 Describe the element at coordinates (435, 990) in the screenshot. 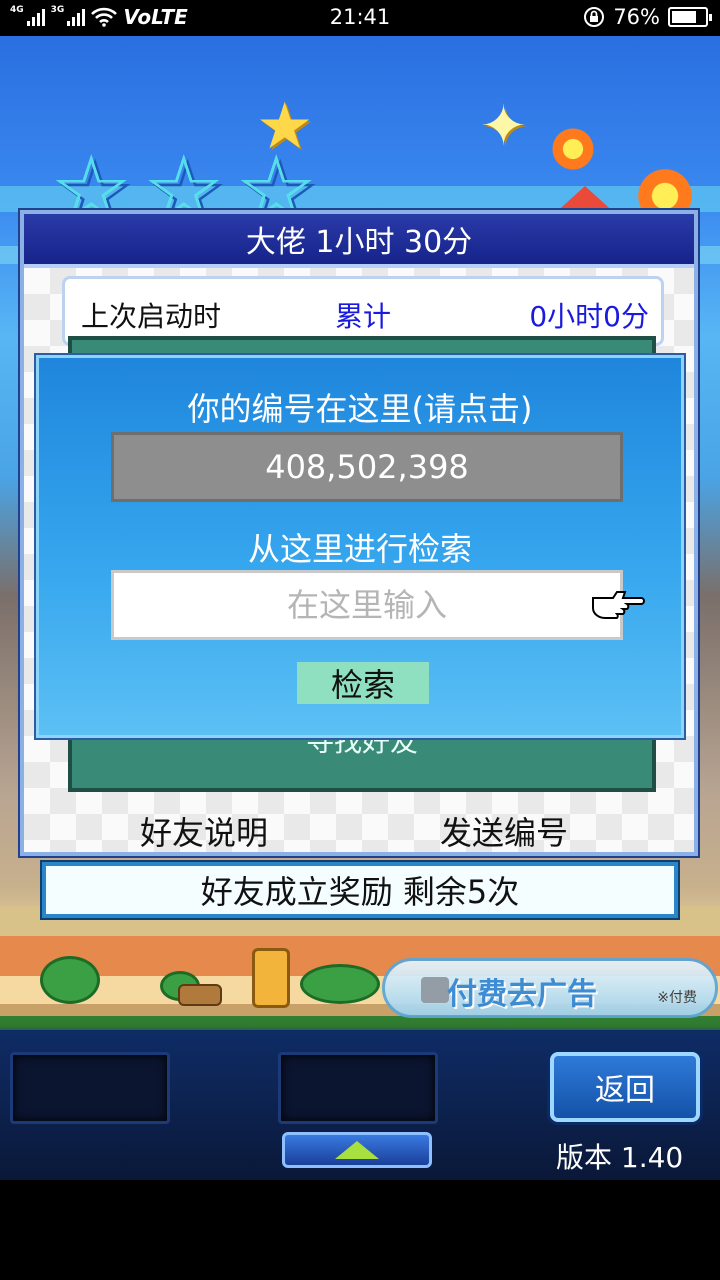

I see `cat-icon` at that location.